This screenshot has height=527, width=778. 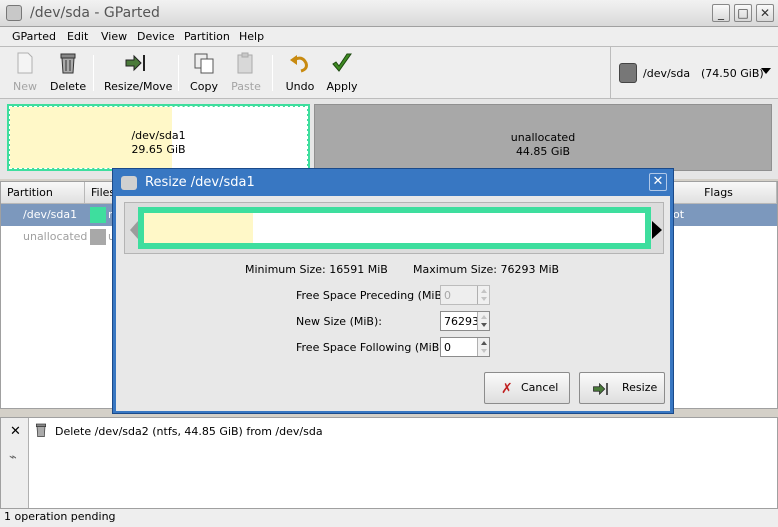 I want to click on column-header-flags: Flags, so click(x=719, y=193).